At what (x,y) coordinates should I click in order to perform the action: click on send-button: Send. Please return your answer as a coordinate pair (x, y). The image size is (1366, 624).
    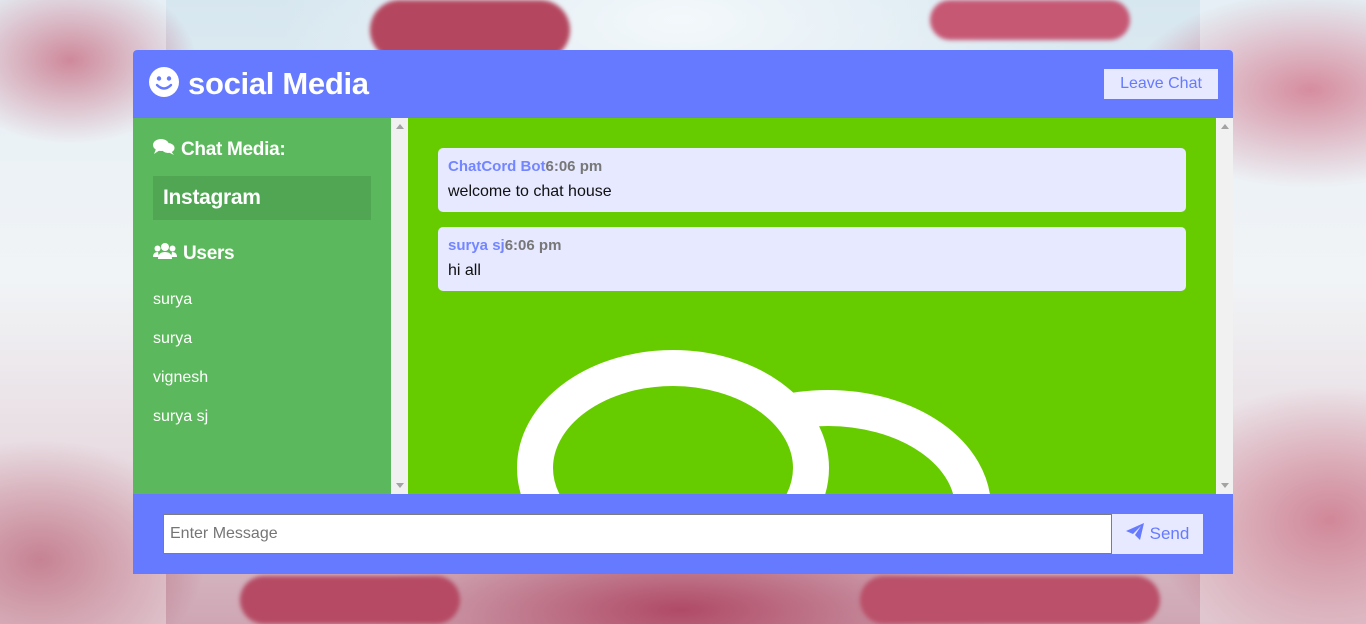
    Looking at the image, I should click on (1157, 534).